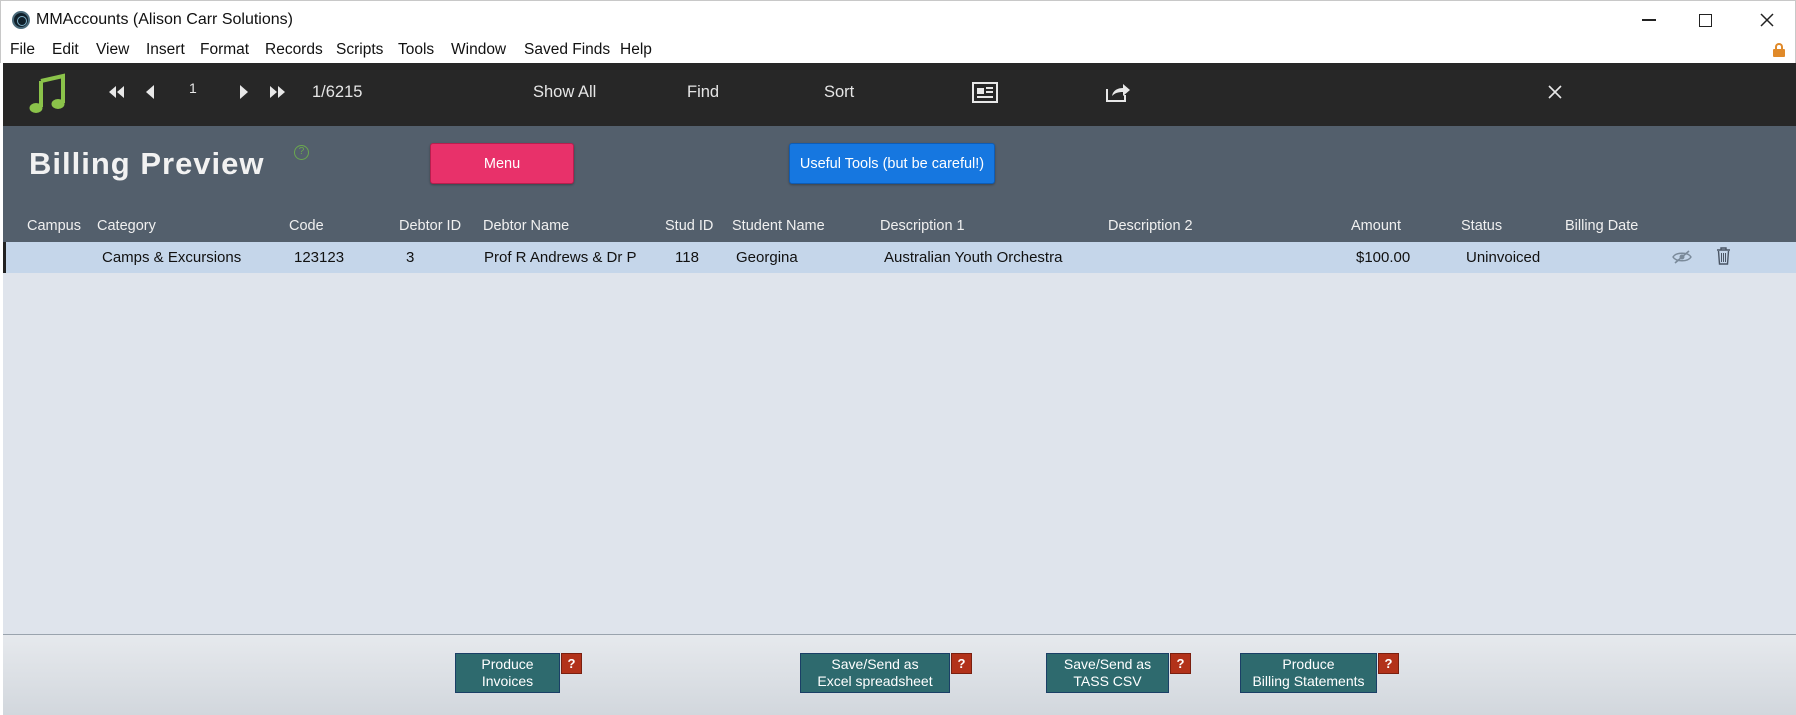 The height and width of the screenshot is (715, 1796). What do you see at coordinates (778, 226) in the screenshot?
I see `column-header-student-name: Student Name` at bounding box center [778, 226].